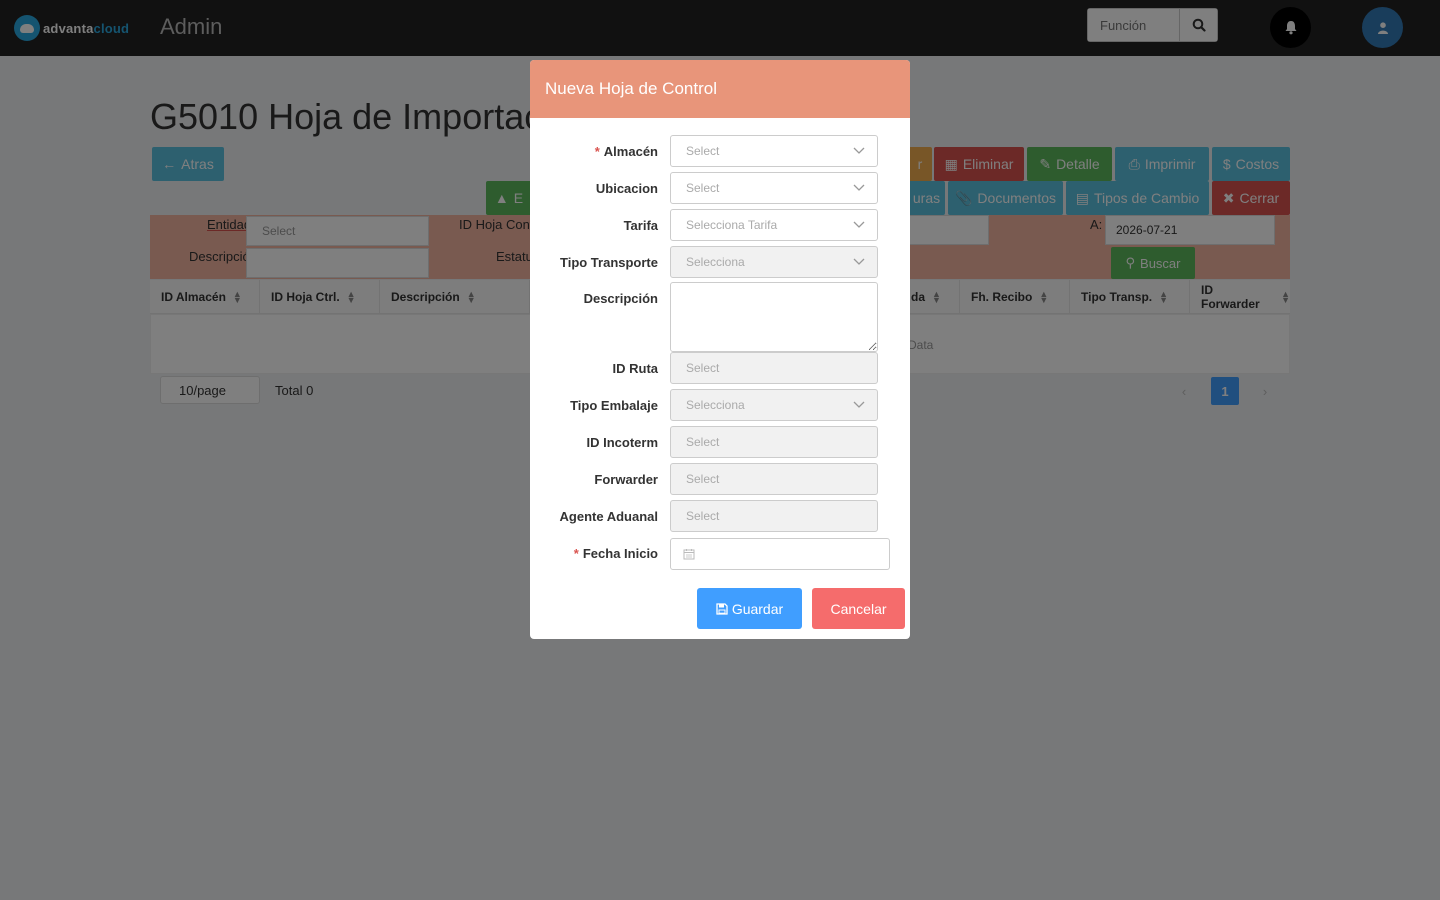  Describe the element at coordinates (774, 368) in the screenshot. I see `id-ruta-input: Select` at that location.